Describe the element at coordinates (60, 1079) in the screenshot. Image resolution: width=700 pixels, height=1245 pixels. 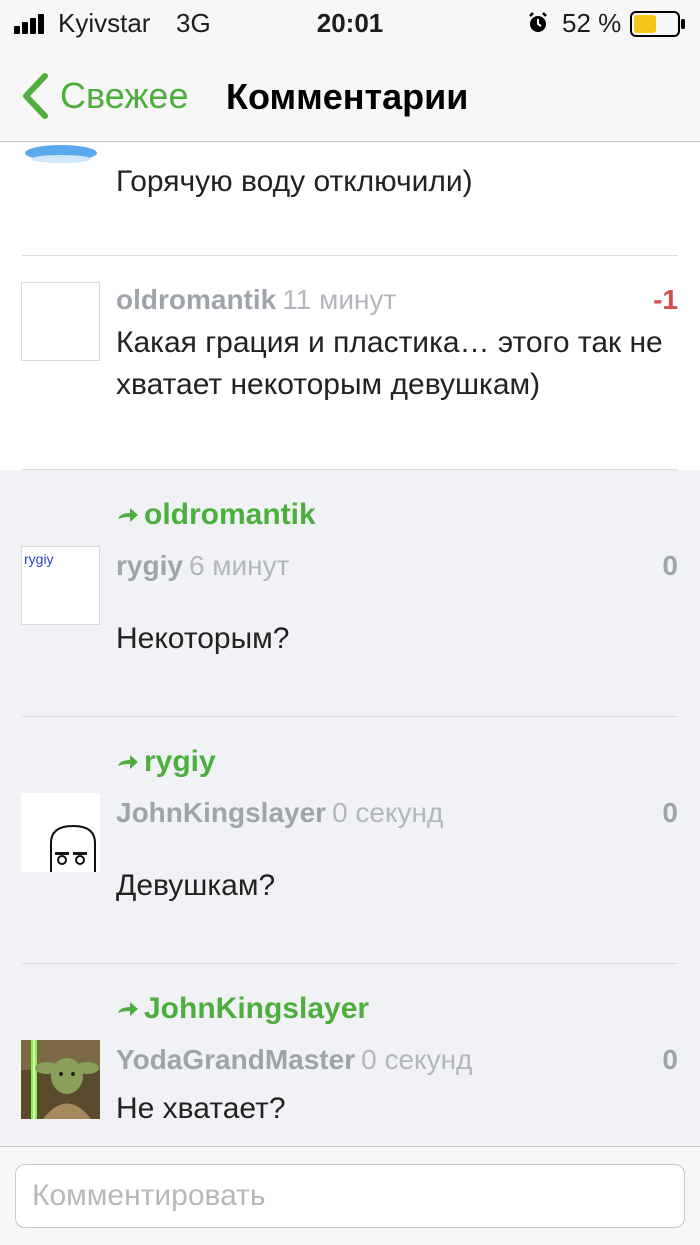
I see `yoda-avatar-icon` at that location.